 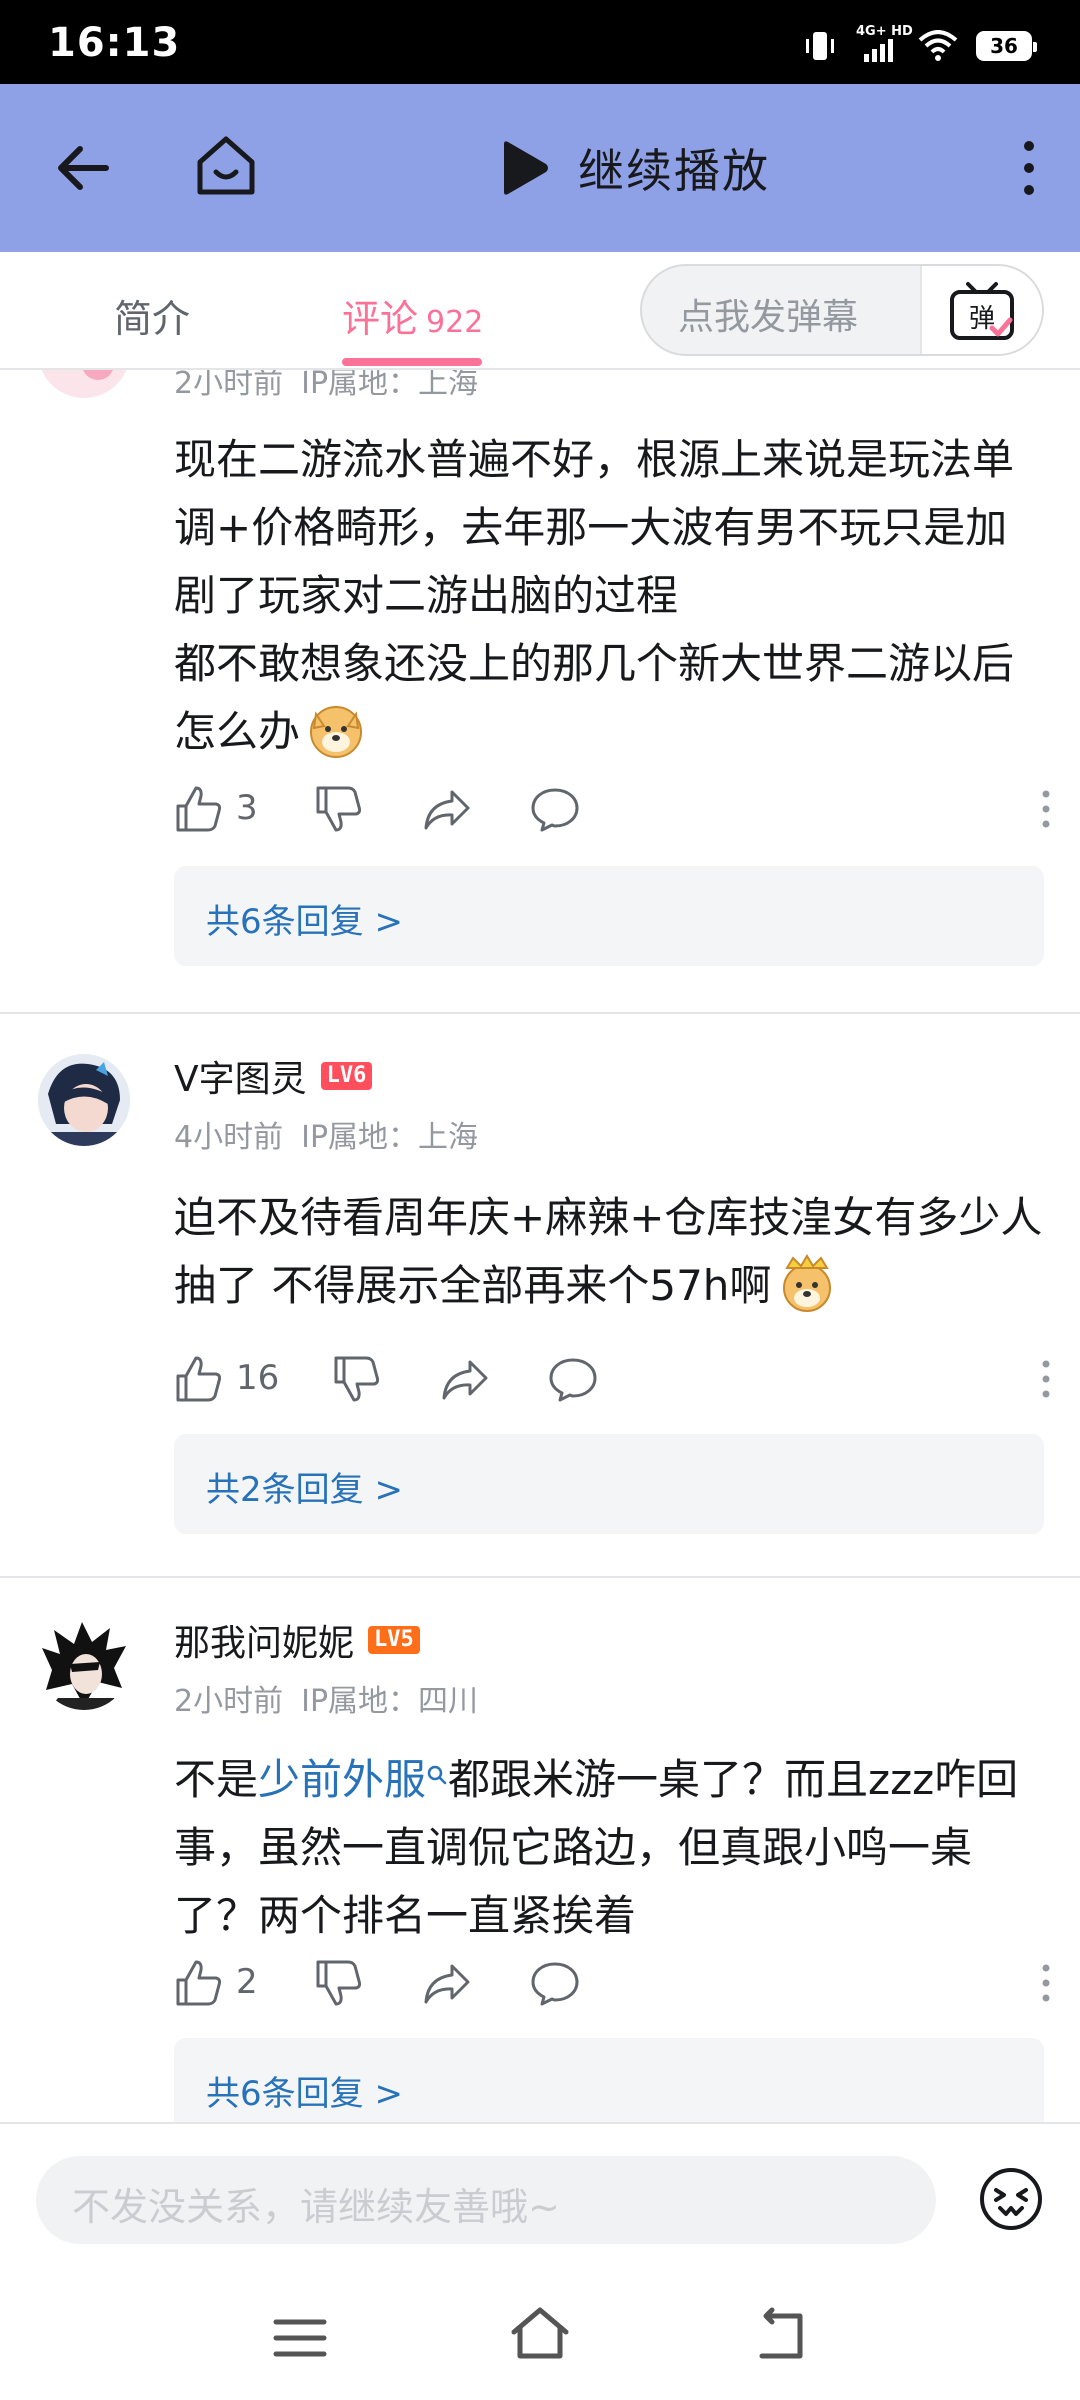 I want to click on doge-crown-emoji, so click(x=807, y=1284).